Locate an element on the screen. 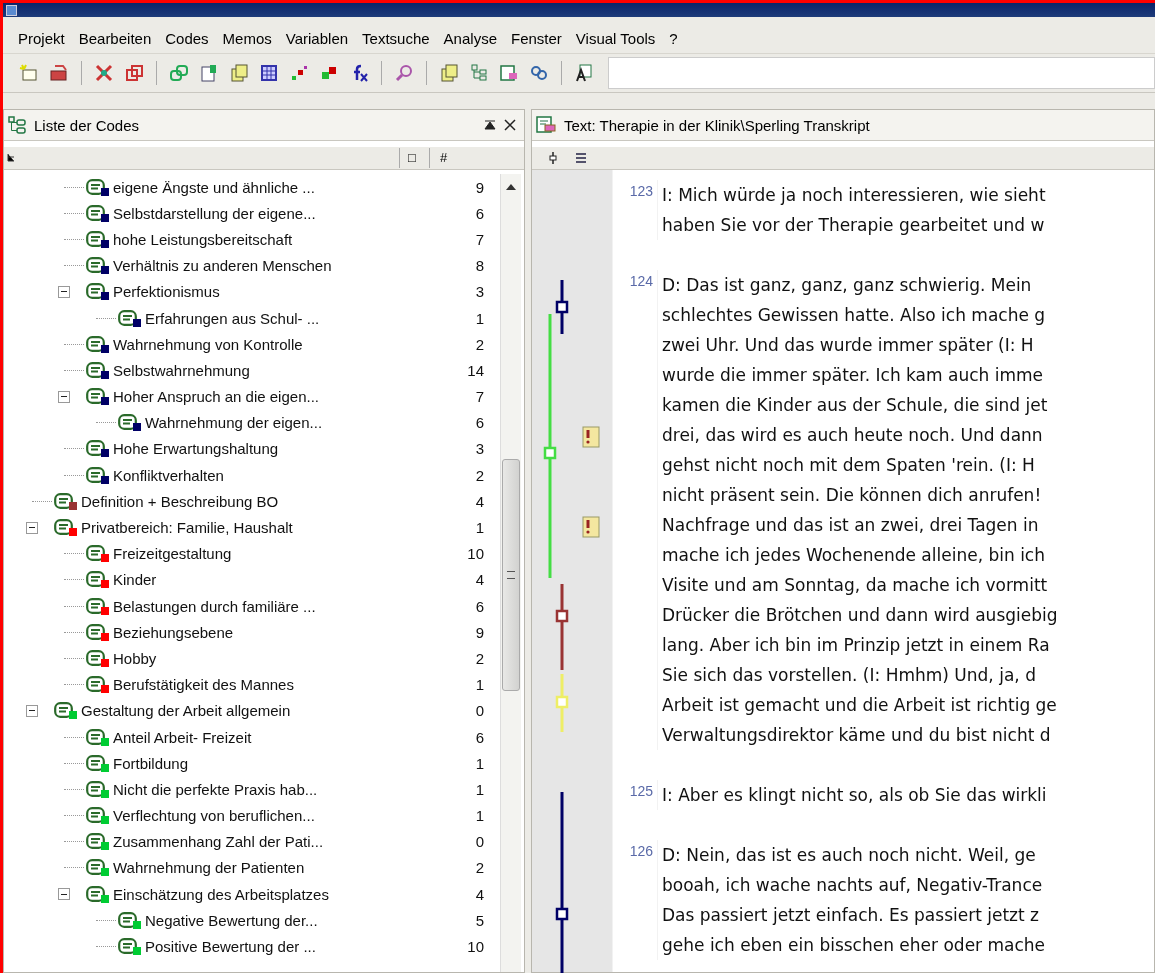 The width and height of the screenshot is (1155, 973). document-code-icon is located at coordinates (209, 73).